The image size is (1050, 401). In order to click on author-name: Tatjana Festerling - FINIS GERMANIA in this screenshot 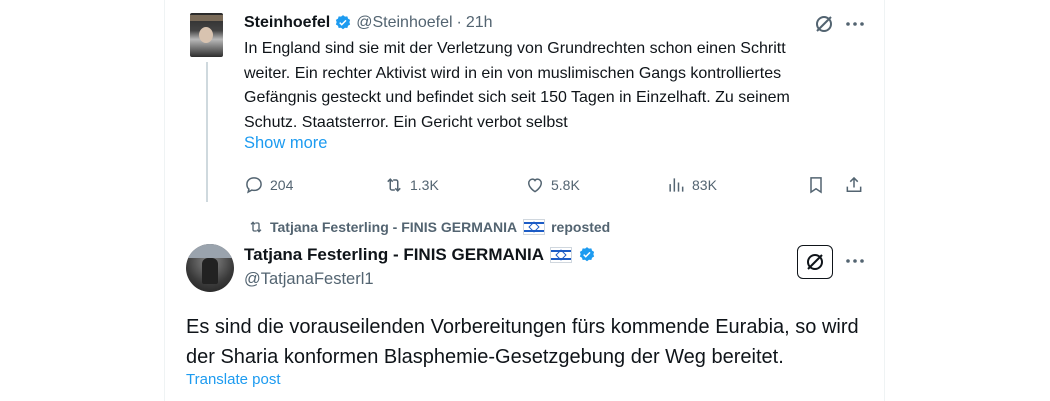, I will do `click(394, 255)`.